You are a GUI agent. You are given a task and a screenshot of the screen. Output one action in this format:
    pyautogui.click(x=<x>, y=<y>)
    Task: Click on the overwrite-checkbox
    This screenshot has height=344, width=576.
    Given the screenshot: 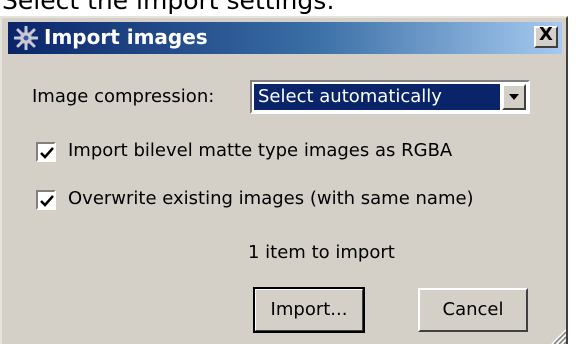 What is the action you would take?
    pyautogui.click(x=46, y=200)
    